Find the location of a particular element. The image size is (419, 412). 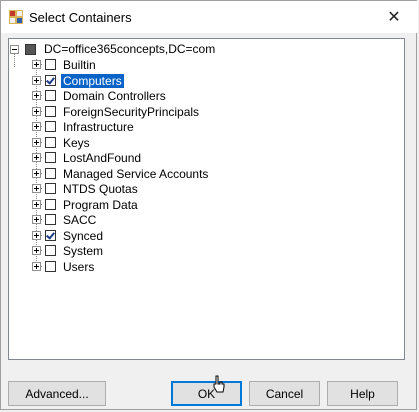

tree-item-label: Managed Service Accounts is located at coordinates (135, 174).